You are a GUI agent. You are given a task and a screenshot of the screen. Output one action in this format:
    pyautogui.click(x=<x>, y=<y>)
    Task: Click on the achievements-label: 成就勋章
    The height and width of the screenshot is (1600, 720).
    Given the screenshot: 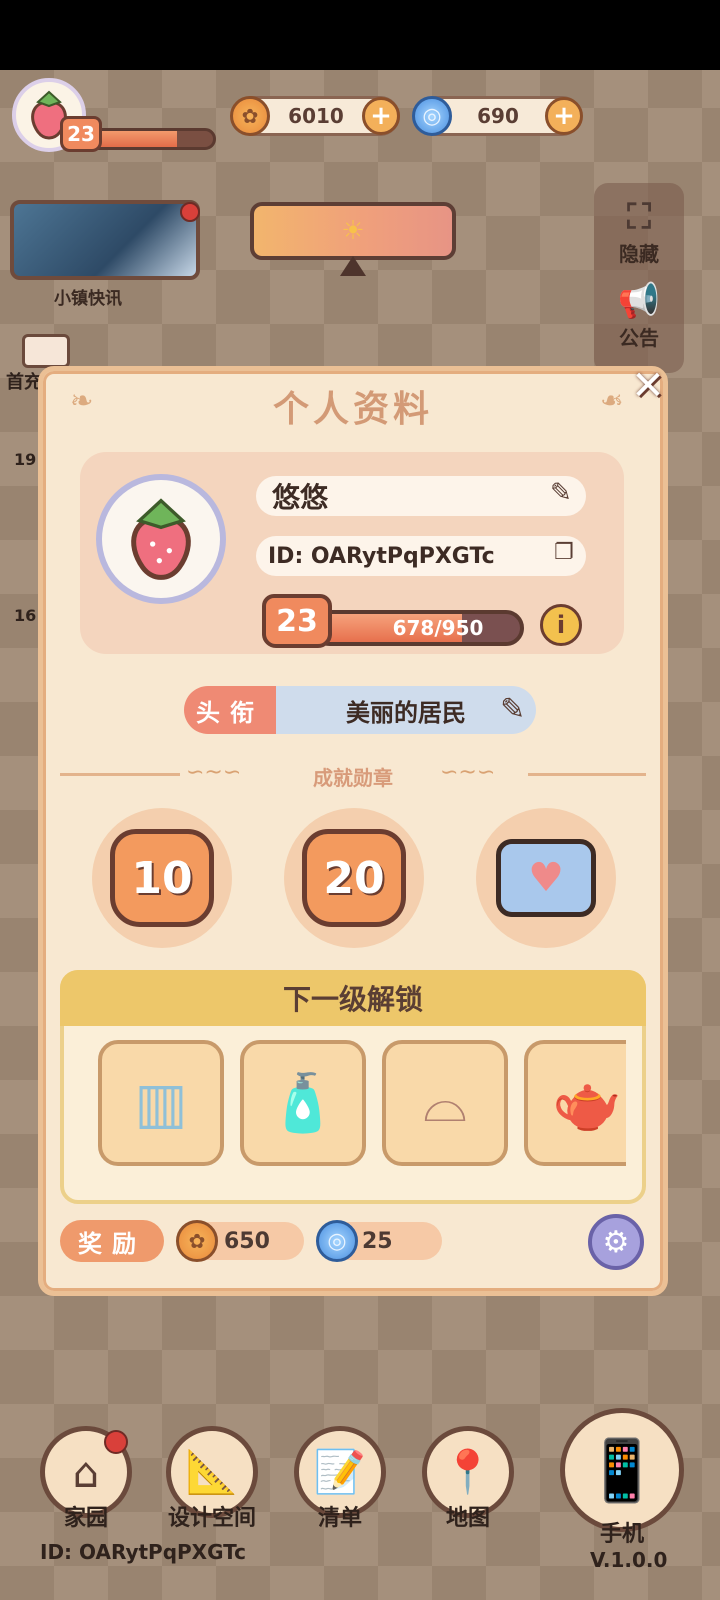 What is the action you would take?
    pyautogui.click(x=353, y=778)
    